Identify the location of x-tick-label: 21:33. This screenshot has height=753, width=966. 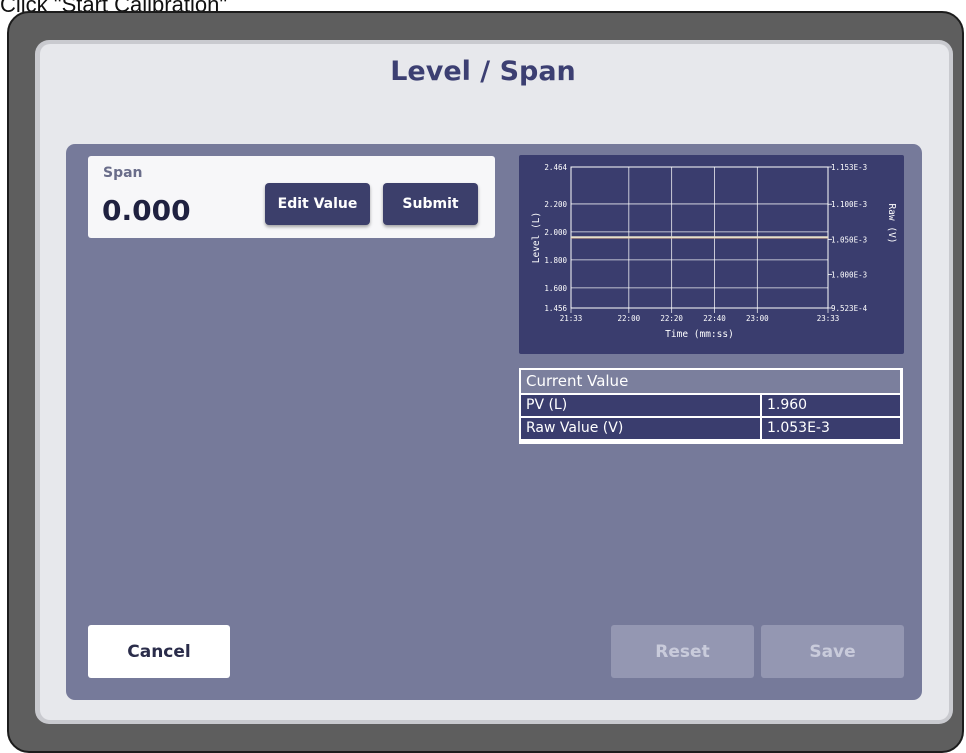
(571, 318).